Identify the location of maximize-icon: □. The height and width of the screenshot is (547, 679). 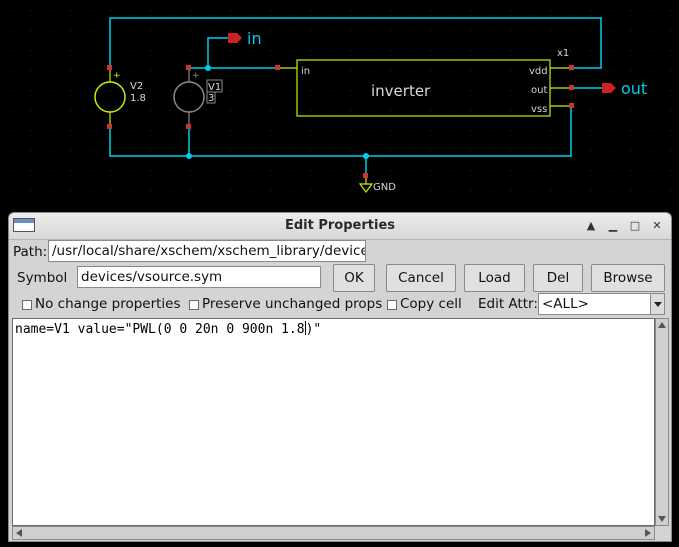
(635, 226).